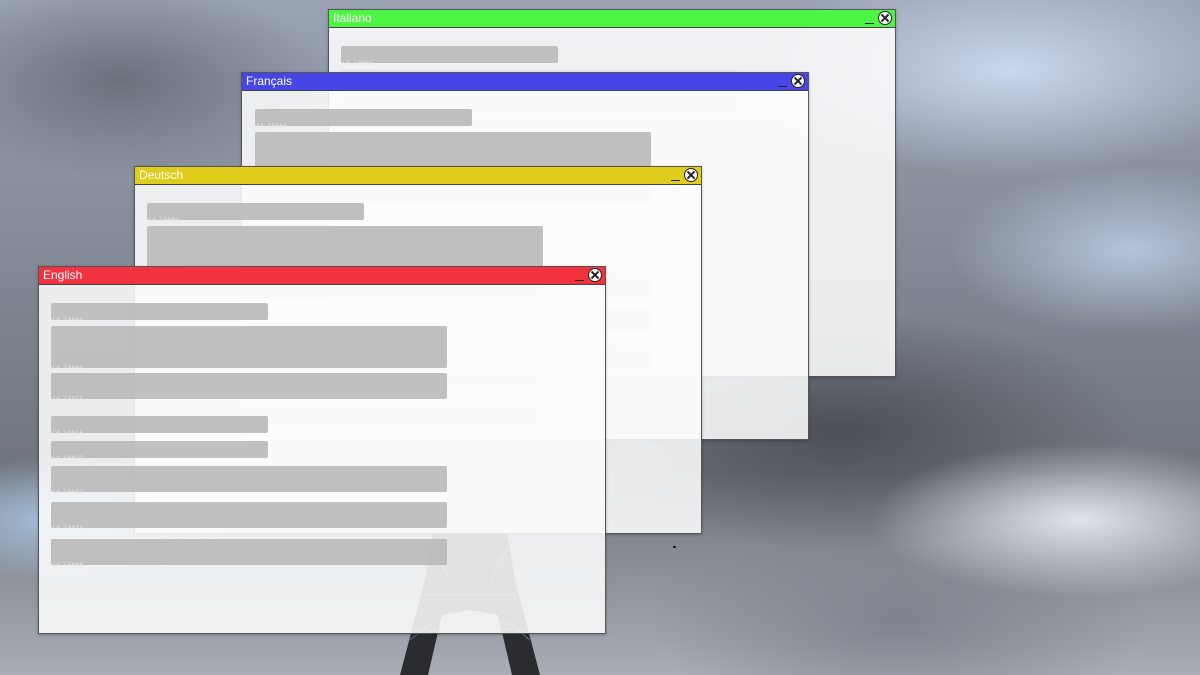 Image resolution: width=1200 pixels, height=675 pixels. I want to click on field-id-label: id_10015, so click(68, 399).